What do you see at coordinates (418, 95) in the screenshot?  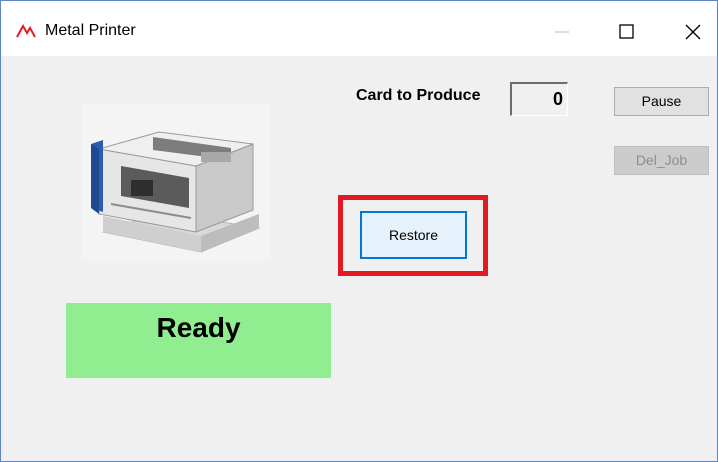 I see `card-to-produce-label: Card to Produce` at bounding box center [418, 95].